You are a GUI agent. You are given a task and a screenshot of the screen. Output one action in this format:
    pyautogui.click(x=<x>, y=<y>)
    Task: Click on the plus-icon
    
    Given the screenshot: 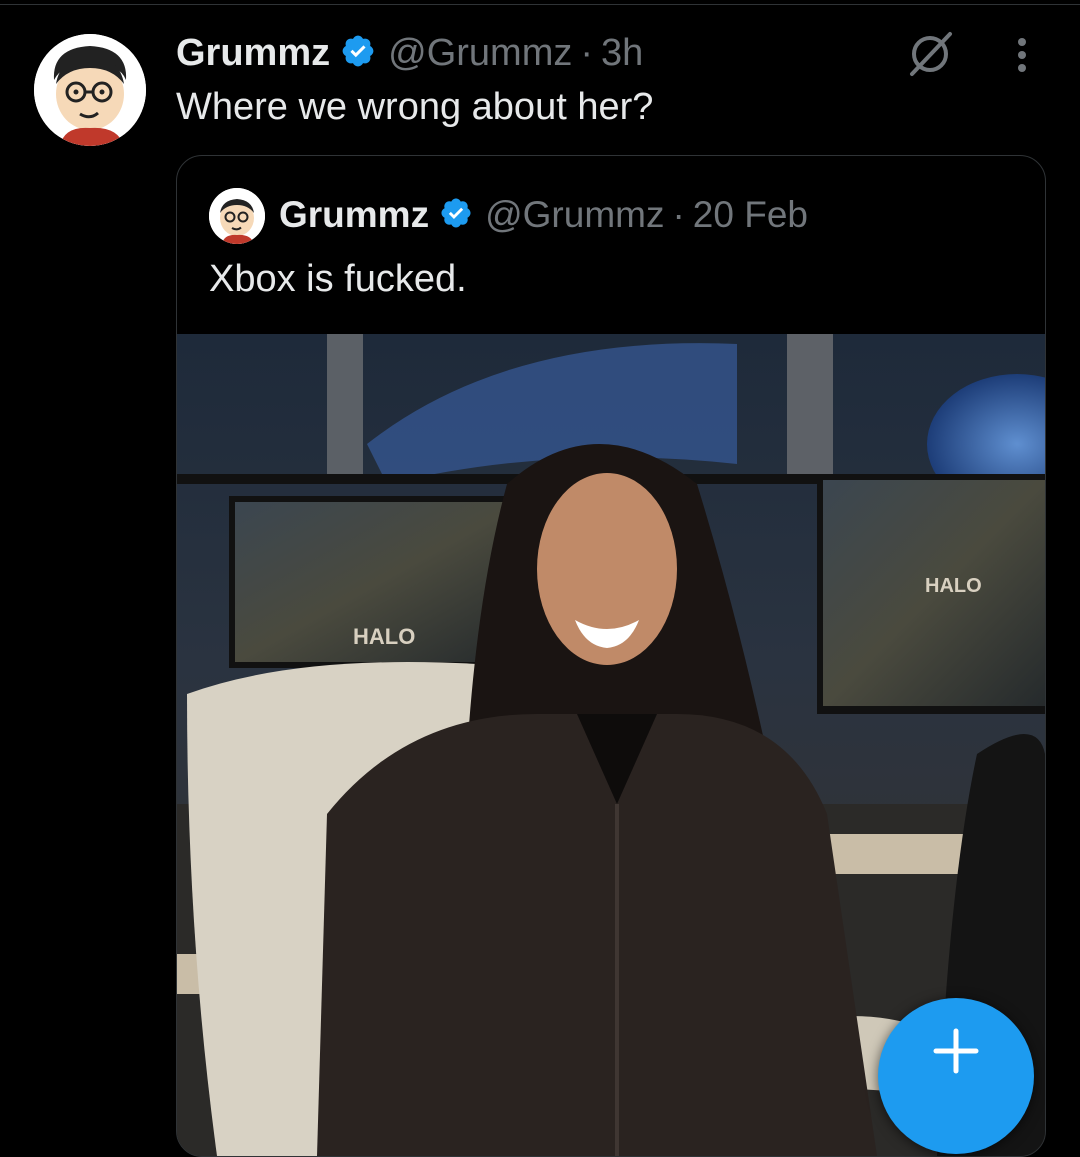 What is the action you would take?
    pyautogui.click(x=956, y=1051)
    